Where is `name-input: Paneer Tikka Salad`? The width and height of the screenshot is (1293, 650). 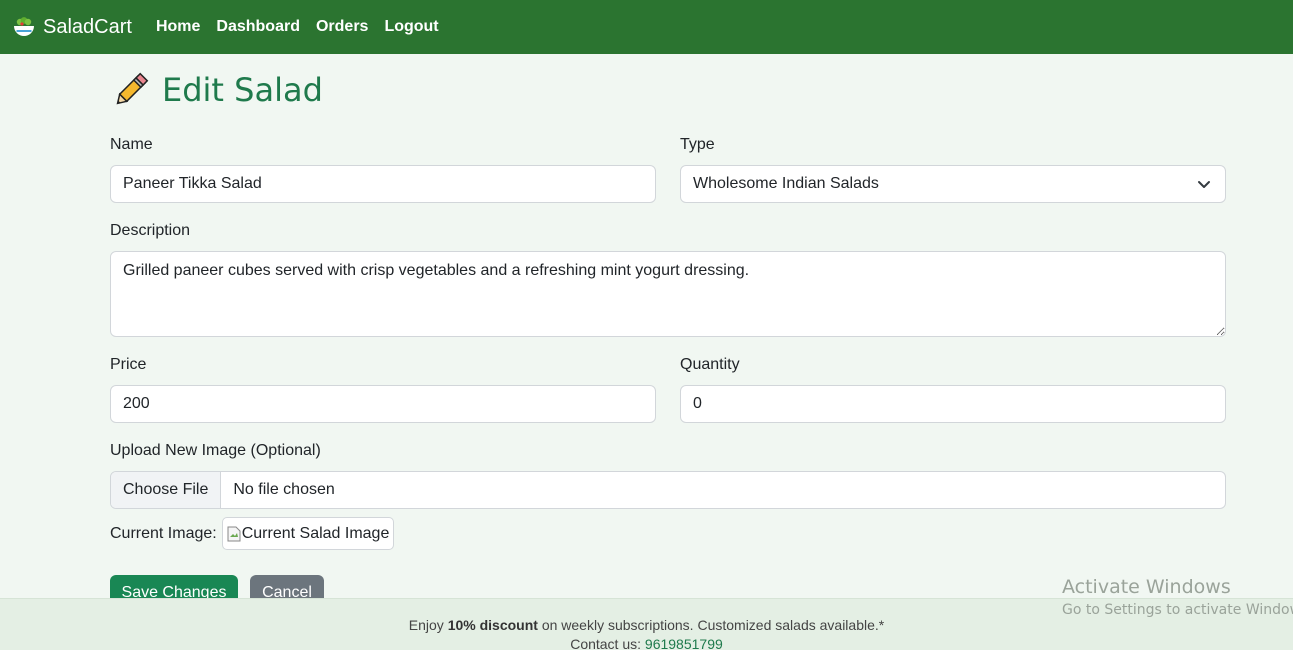 name-input: Paneer Tikka Salad is located at coordinates (383, 184).